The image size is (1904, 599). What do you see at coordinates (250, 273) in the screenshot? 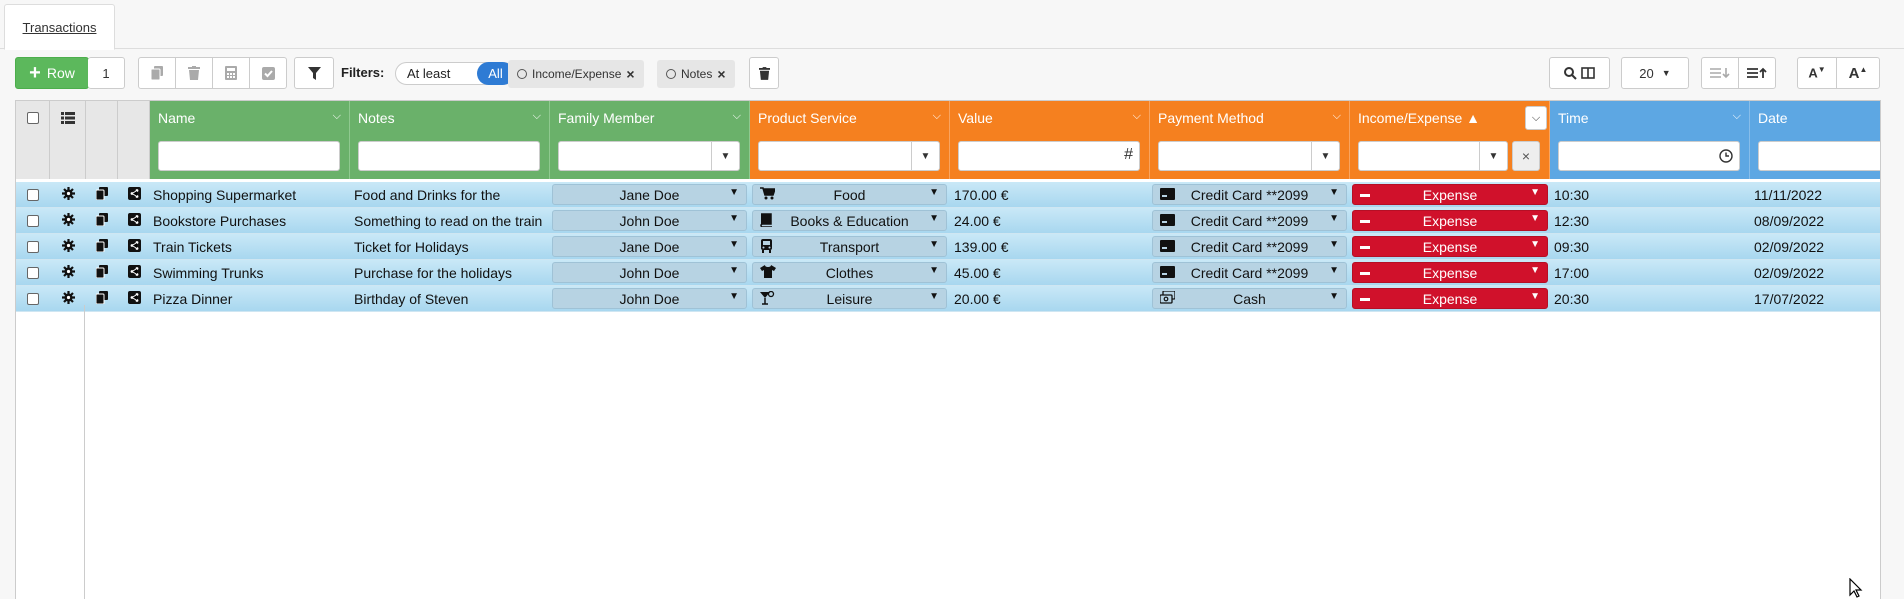
I see `cell-name: Swimming Trunks` at bounding box center [250, 273].